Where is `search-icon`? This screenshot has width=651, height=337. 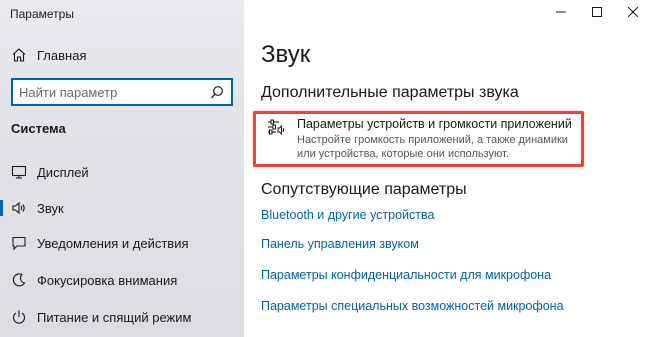 search-icon is located at coordinates (217, 92).